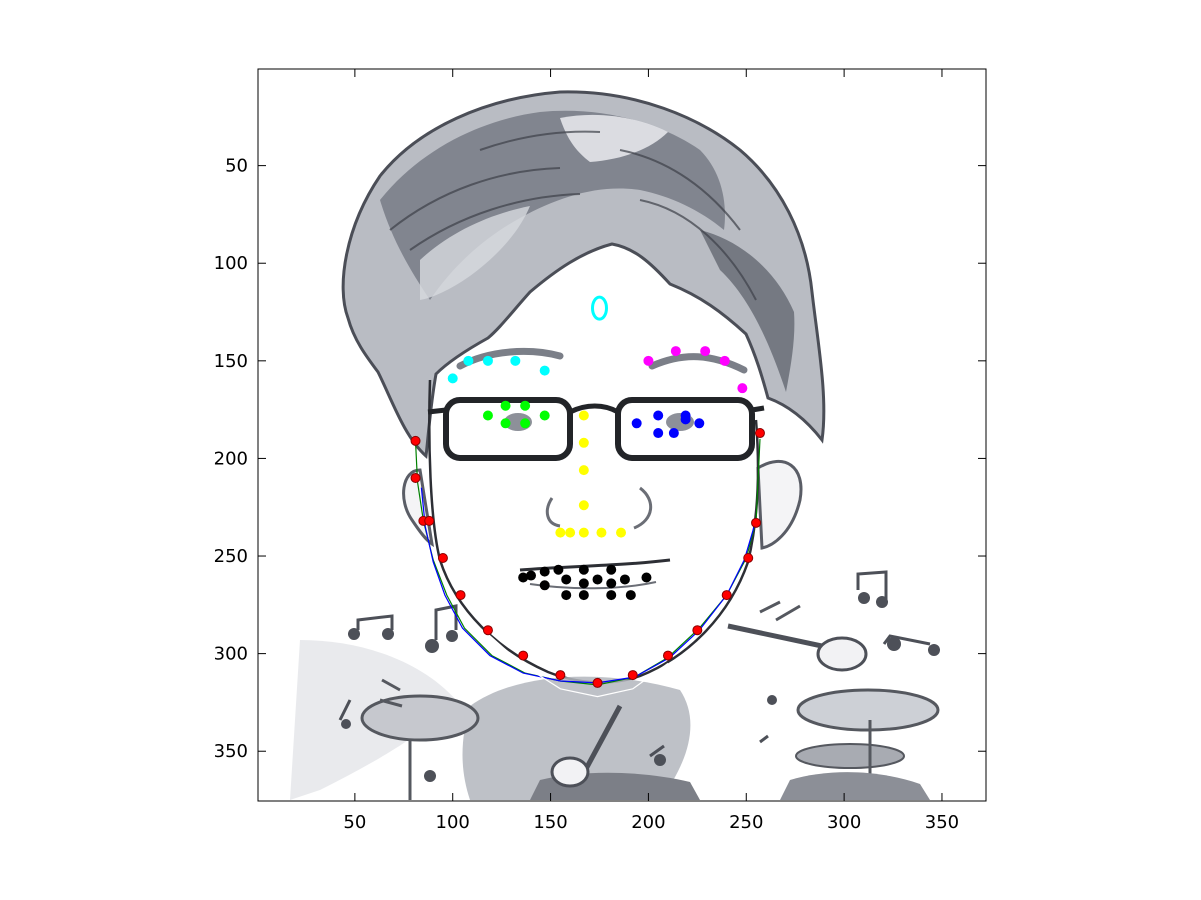 The image size is (1201, 900). I want to click on y-tick-label: 50, so click(236, 166).